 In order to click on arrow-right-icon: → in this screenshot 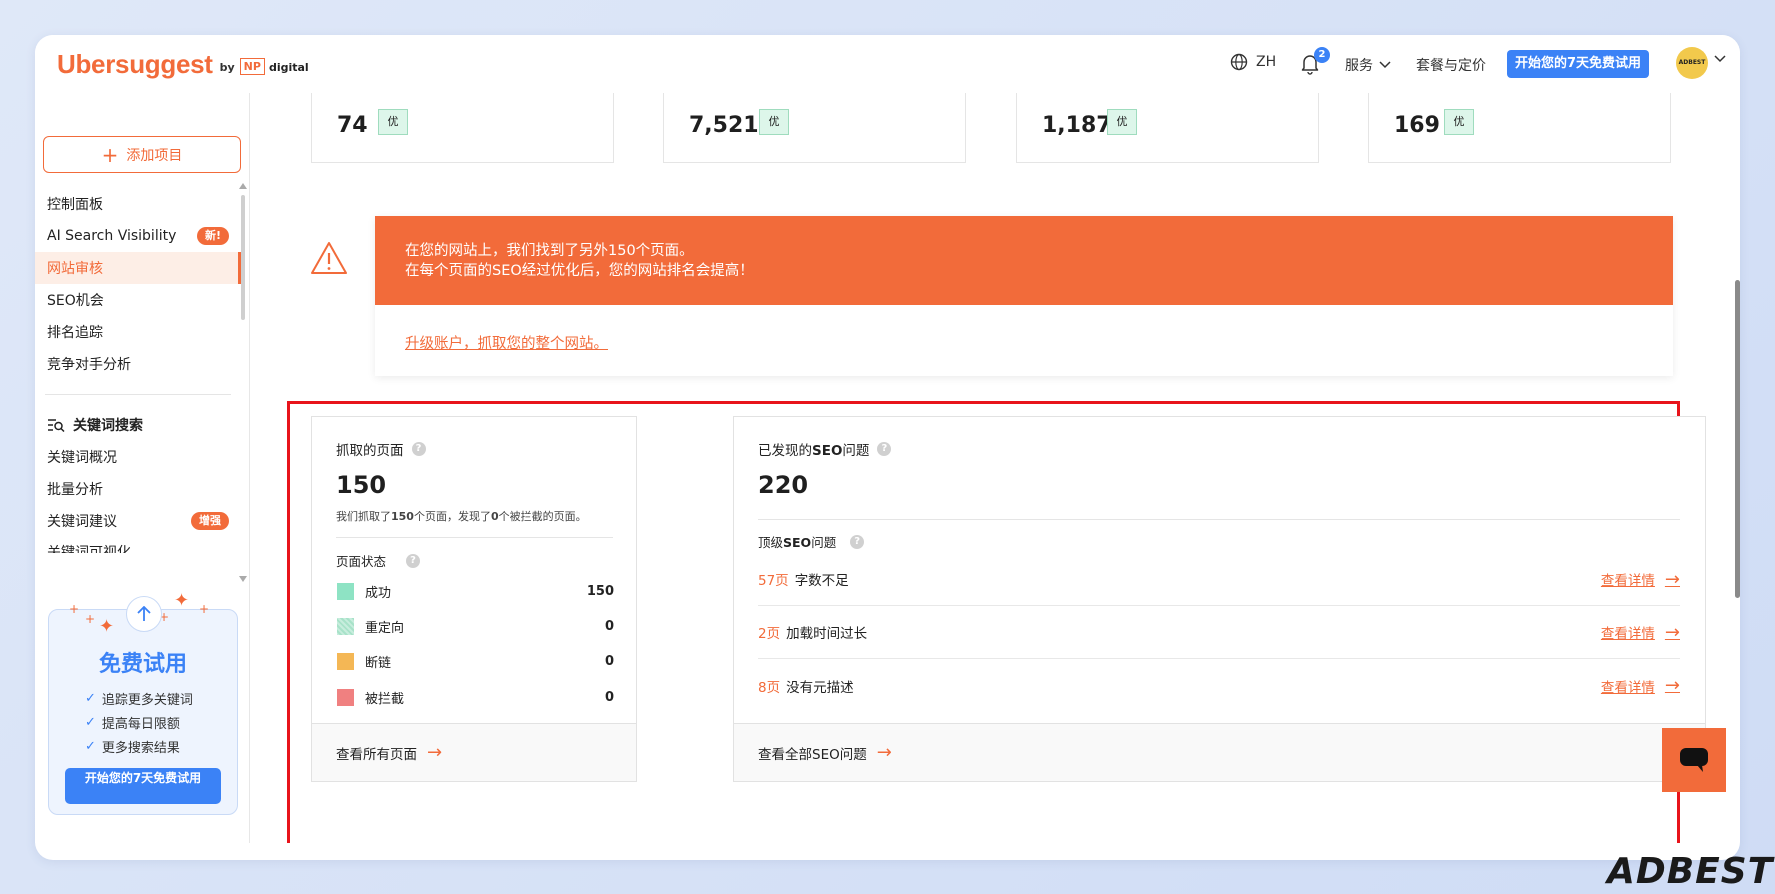, I will do `click(884, 752)`.